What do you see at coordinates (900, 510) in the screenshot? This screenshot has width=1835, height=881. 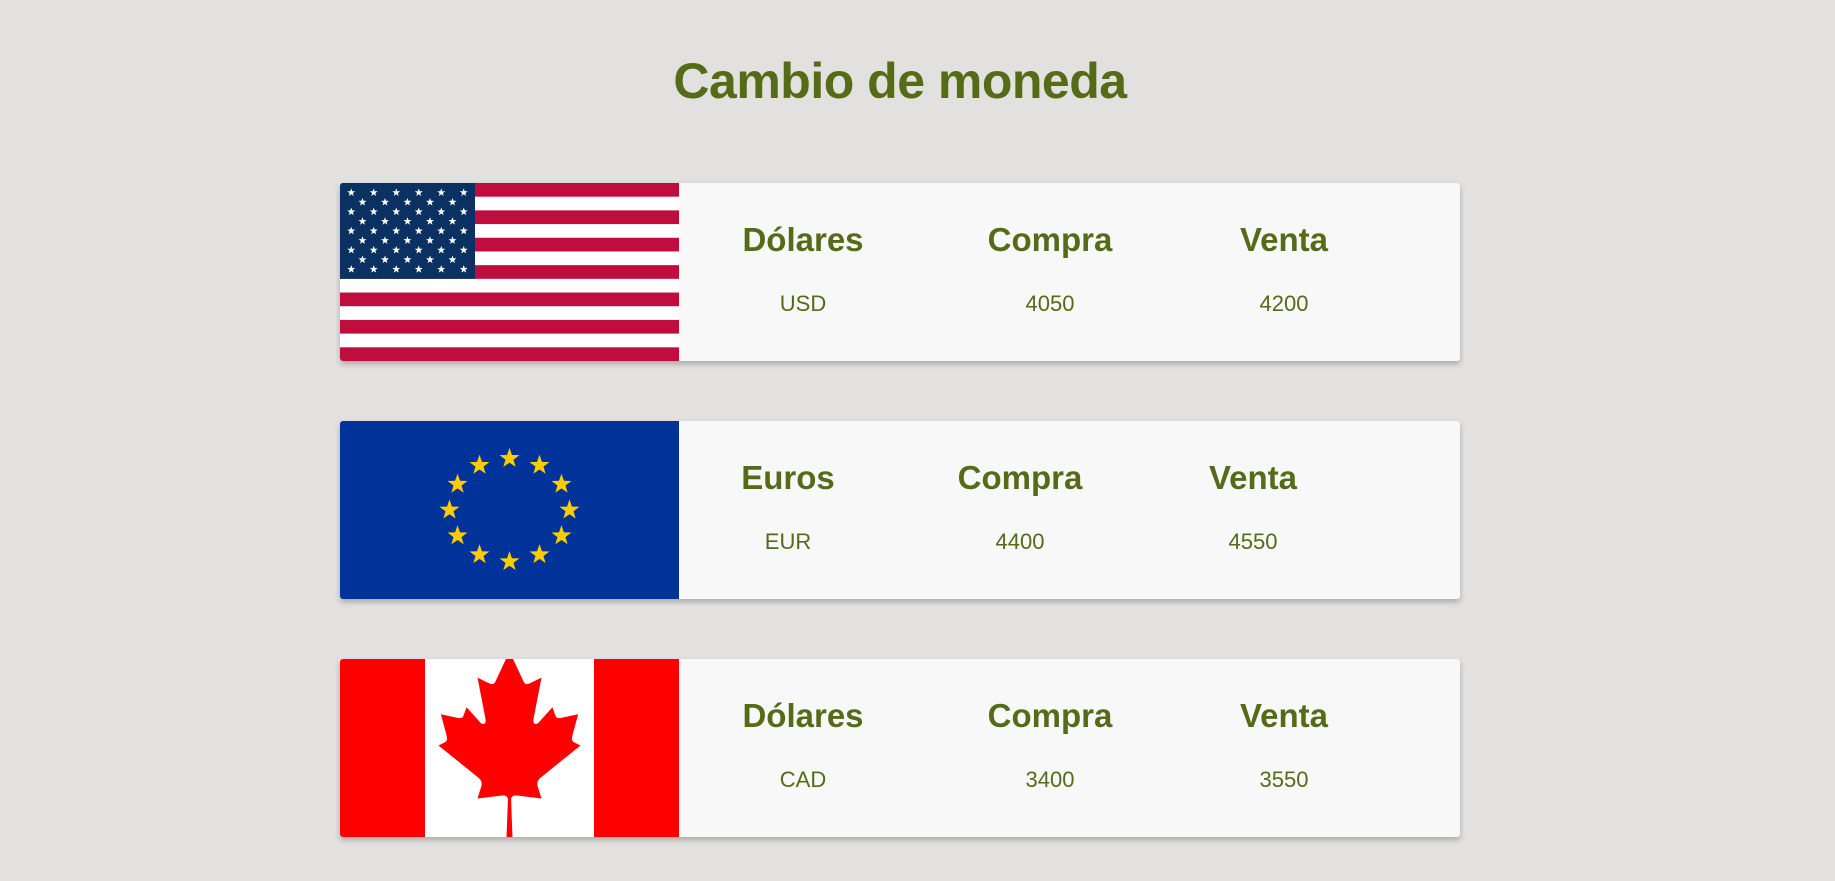 I see `currency-card-eur: Euros EUR Compra 4400 Venta 4550` at bounding box center [900, 510].